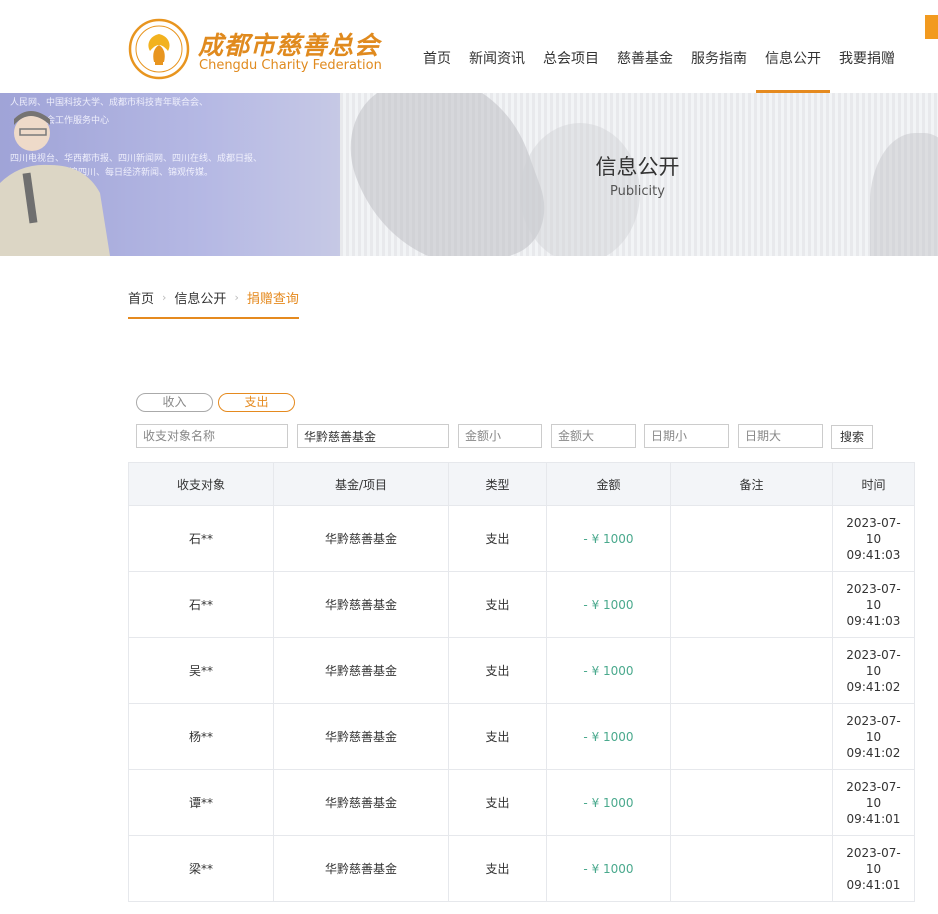 The height and width of the screenshot is (914, 938). I want to click on banner-subtitle: Publicity, so click(637, 191).